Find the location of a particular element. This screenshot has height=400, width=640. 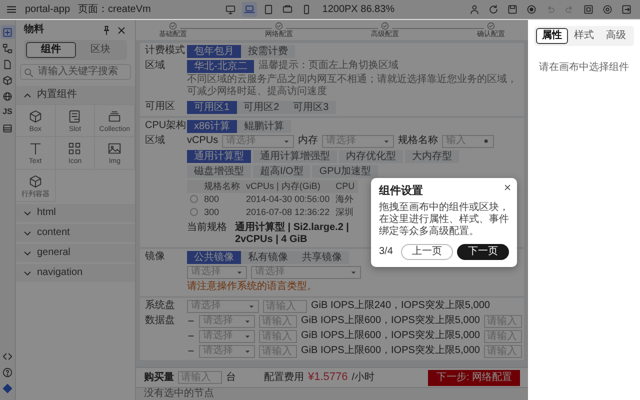

column-header: 规格名称 is located at coordinates (222, 186).